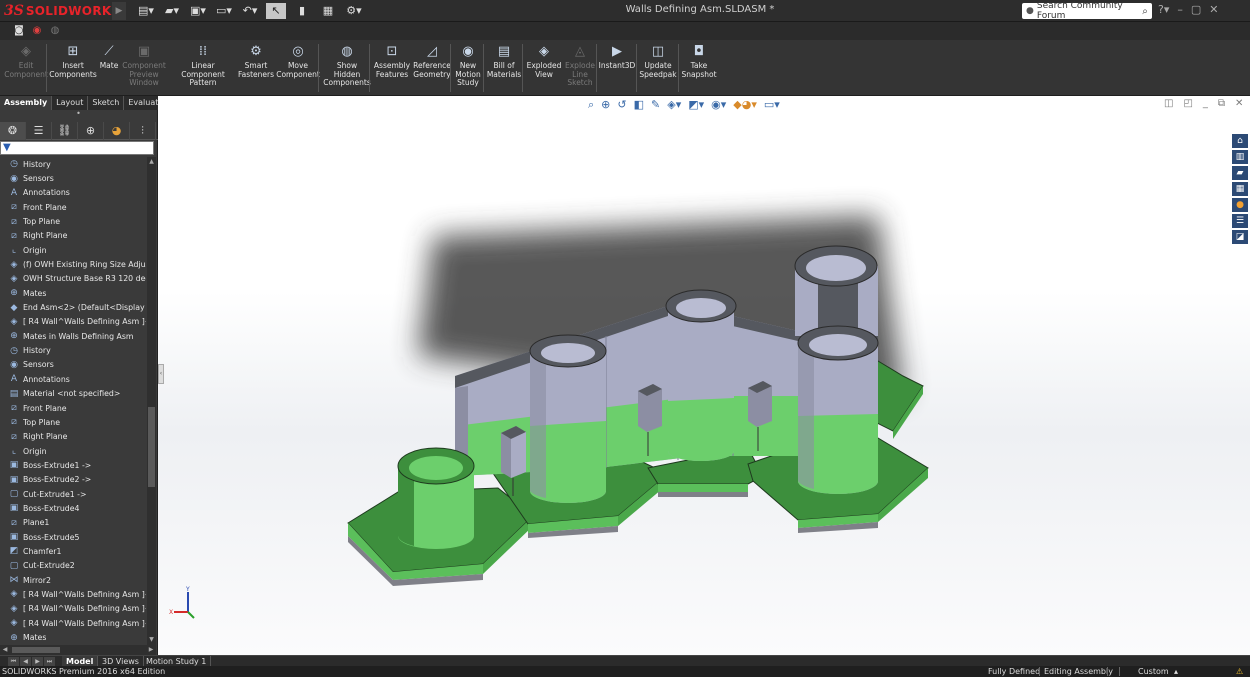 The width and height of the screenshot is (1250, 677). What do you see at coordinates (436, 498) in the screenshot?
I see `tower-front-left` at bounding box center [436, 498].